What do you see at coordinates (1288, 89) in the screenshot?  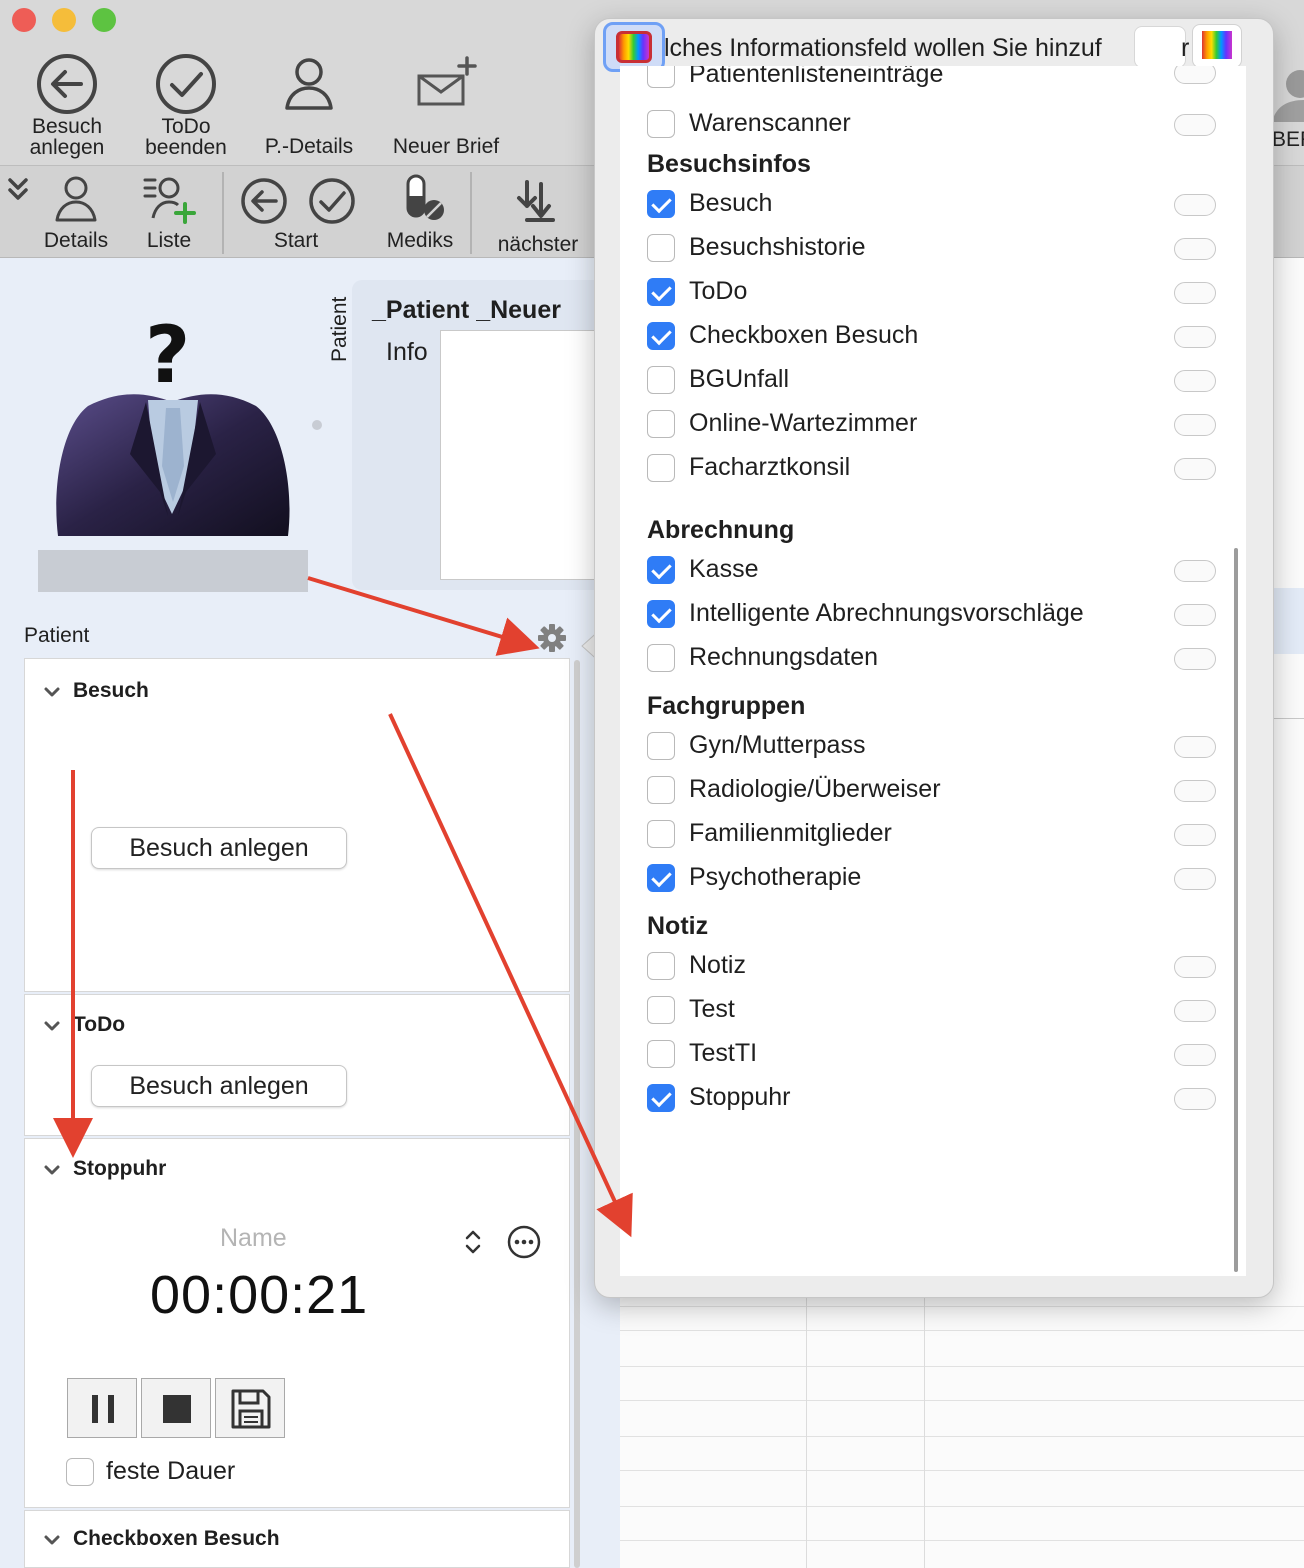 I see `user-avatar-partial` at bounding box center [1288, 89].